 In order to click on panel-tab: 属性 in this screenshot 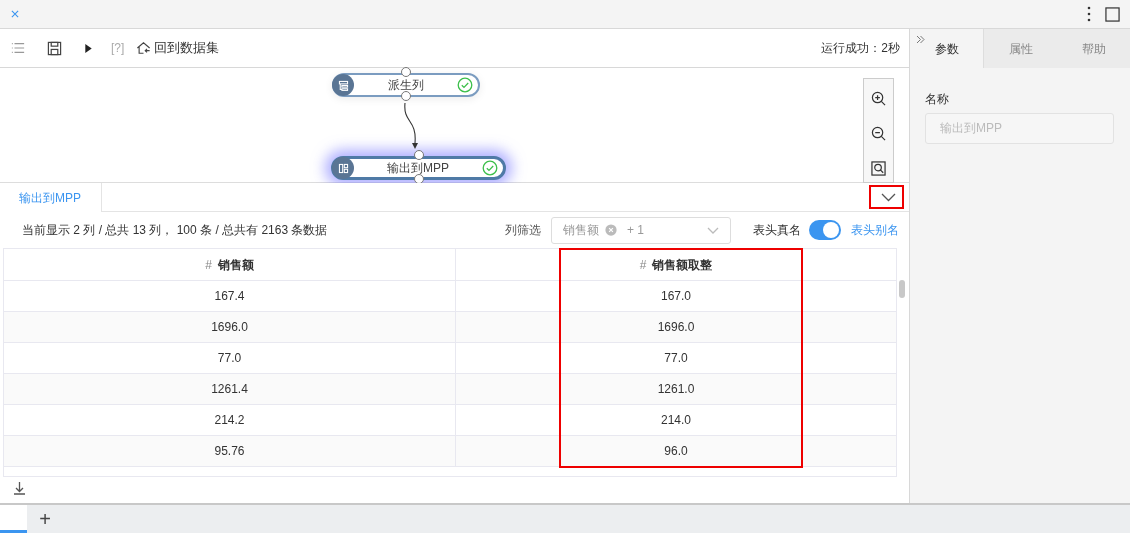, I will do `click(1020, 48)`.